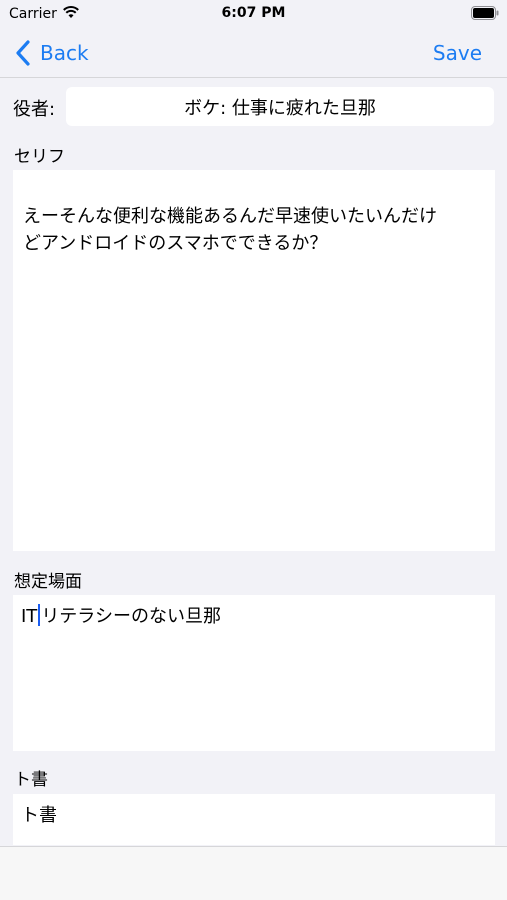  Describe the element at coordinates (457, 53) in the screenshot. I see `save-button: Save` at that location.